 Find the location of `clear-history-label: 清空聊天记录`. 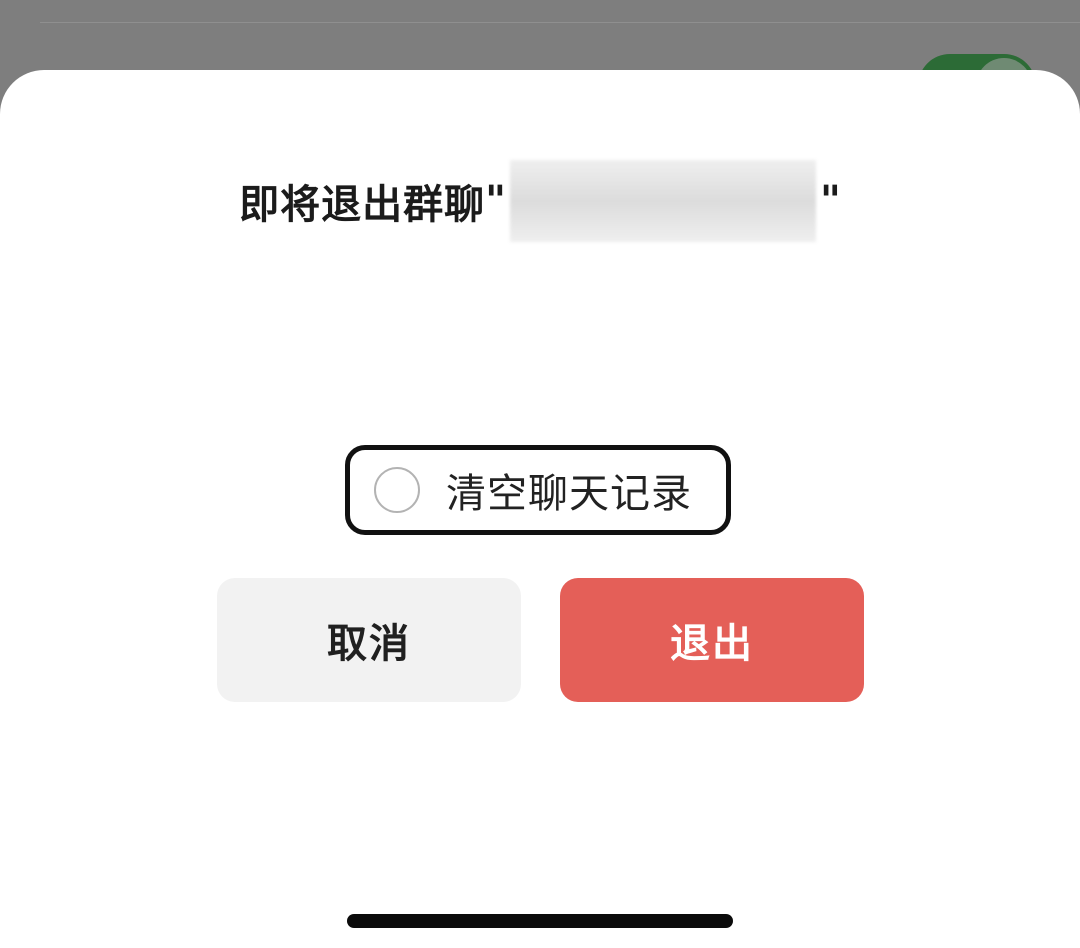

clear-history-label: 清空聊天记录 is located at coordinates (569, 494).